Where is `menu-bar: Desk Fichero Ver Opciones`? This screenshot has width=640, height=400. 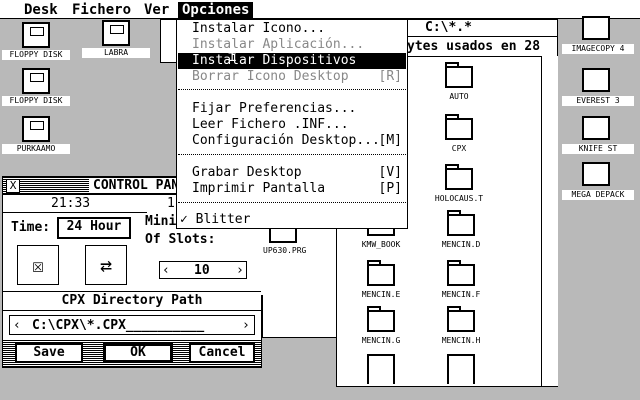 menu-bar: Desk Fichero Ver Opciones is located at coordinates (320, 9).